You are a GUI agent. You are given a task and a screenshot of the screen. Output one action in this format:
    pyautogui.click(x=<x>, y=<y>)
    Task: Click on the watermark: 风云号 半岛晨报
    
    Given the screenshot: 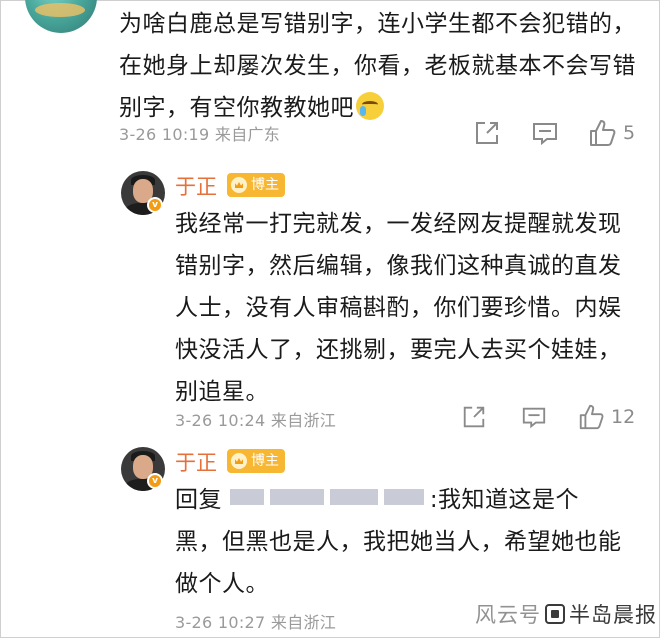 What is the action you would take?
    pyautogui.click(x=566, y=614)
    